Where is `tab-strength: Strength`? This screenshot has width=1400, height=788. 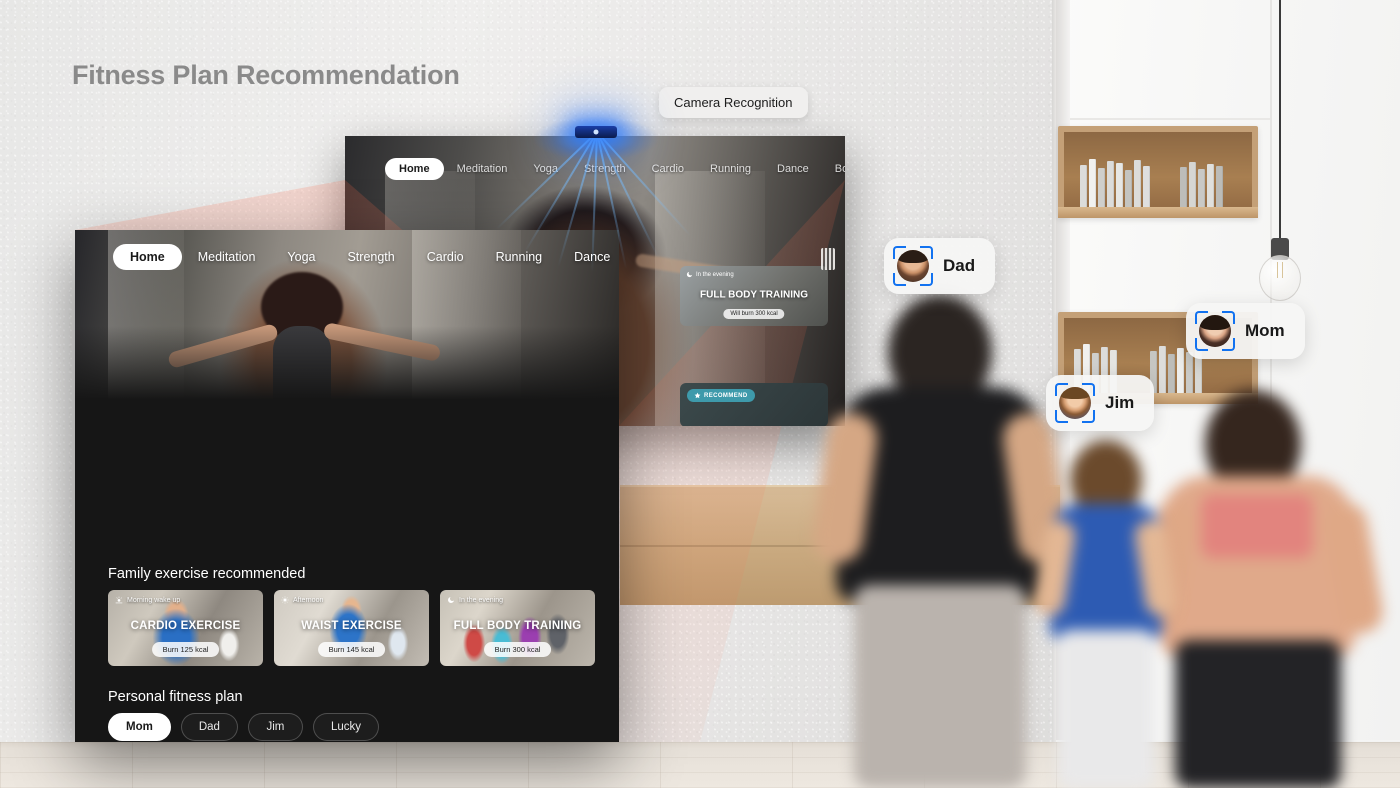 tab-strength: Strength is located at coordinates (370, 257).